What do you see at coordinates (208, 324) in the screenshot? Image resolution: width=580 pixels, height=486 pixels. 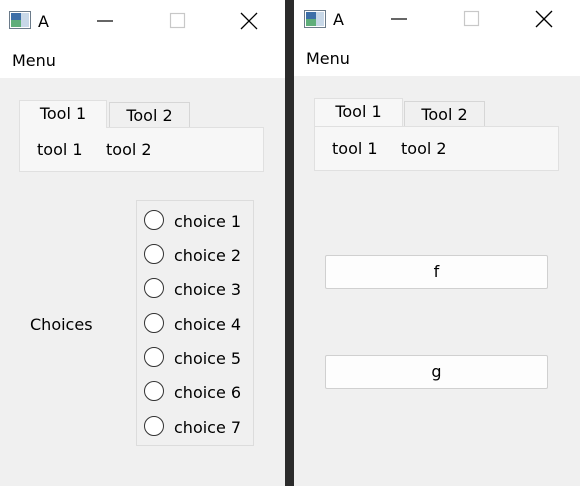 I see `radio-label: choice 4` at bounding box center [208, 324].